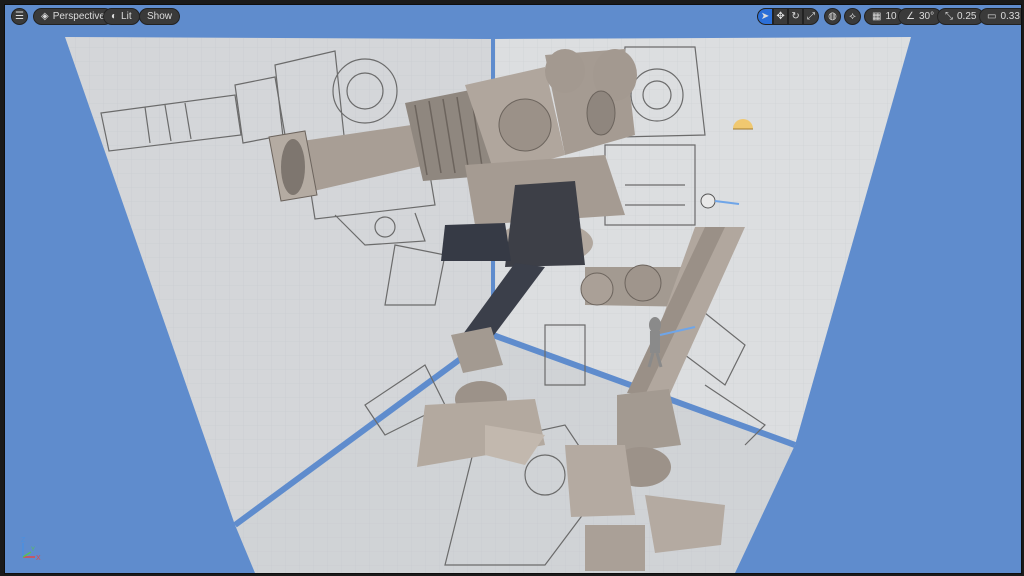  I want to click on rotate-icon: ↻, so click(795, 16).